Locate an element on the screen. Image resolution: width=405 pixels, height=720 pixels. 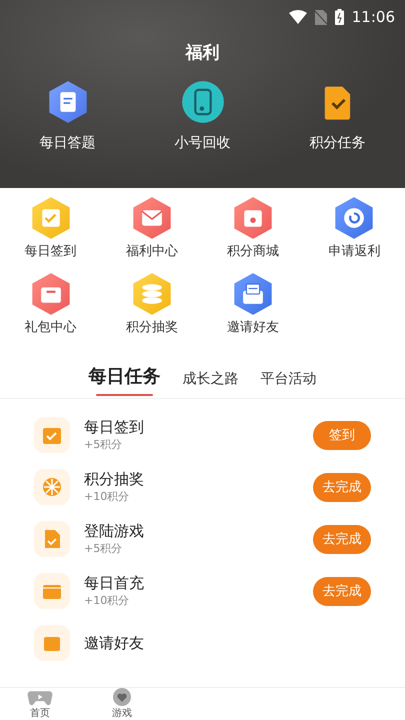
shortcut-label: 积分任务 is located at coordinates (338, 143).